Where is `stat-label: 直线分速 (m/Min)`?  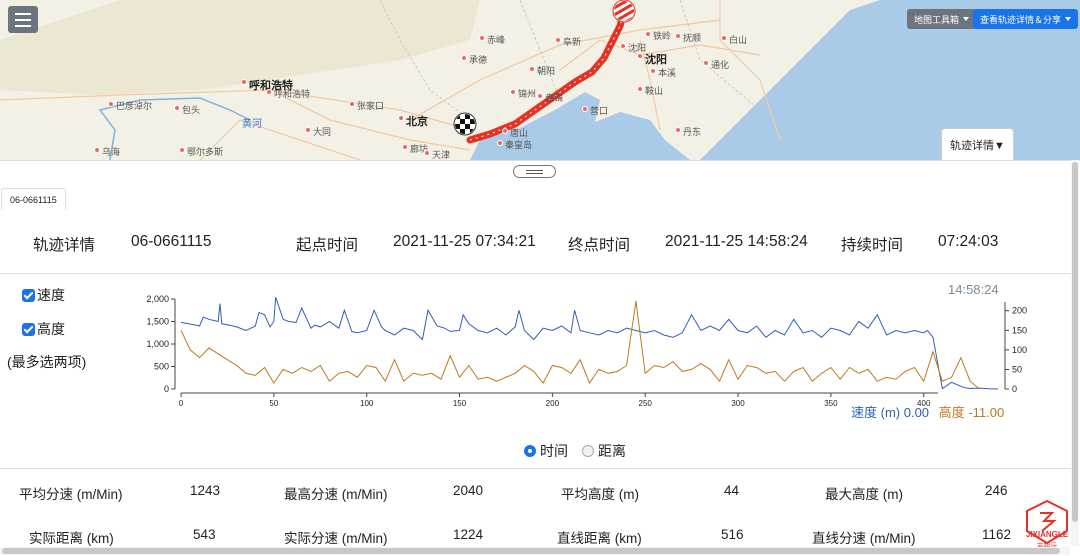 stat-label: 直线分速 (m/Min) is located at coordinates (864, 538).